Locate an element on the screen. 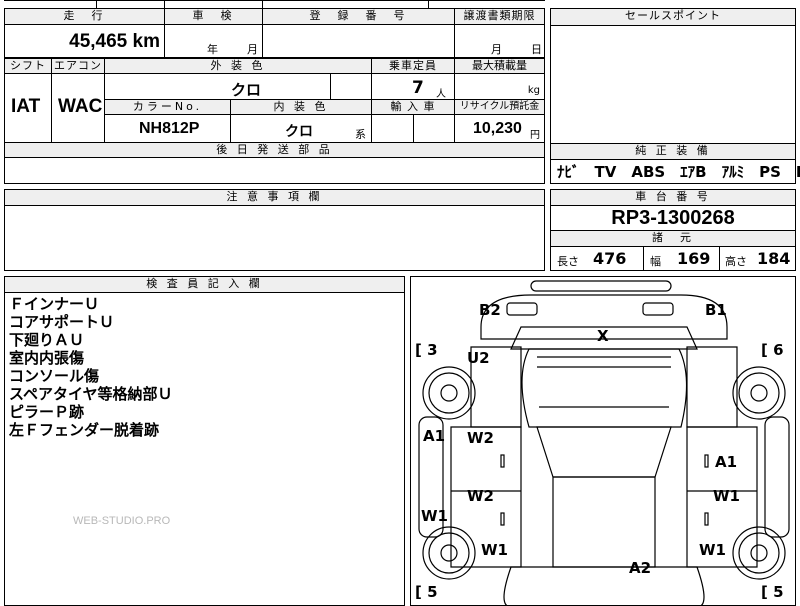  inspection-year-label: 年 is located at coordinates (212, 49).